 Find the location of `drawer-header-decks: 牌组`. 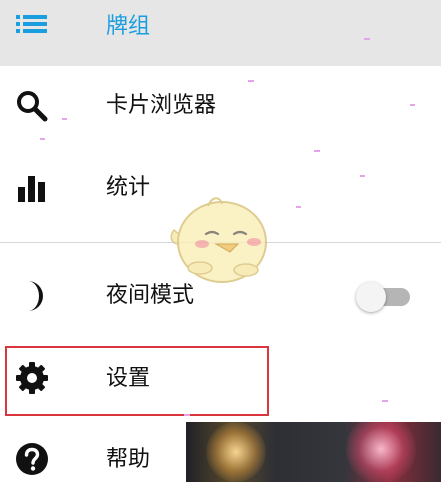

drawer-header-decks: 牌组 is located at coordinates (220, 33).